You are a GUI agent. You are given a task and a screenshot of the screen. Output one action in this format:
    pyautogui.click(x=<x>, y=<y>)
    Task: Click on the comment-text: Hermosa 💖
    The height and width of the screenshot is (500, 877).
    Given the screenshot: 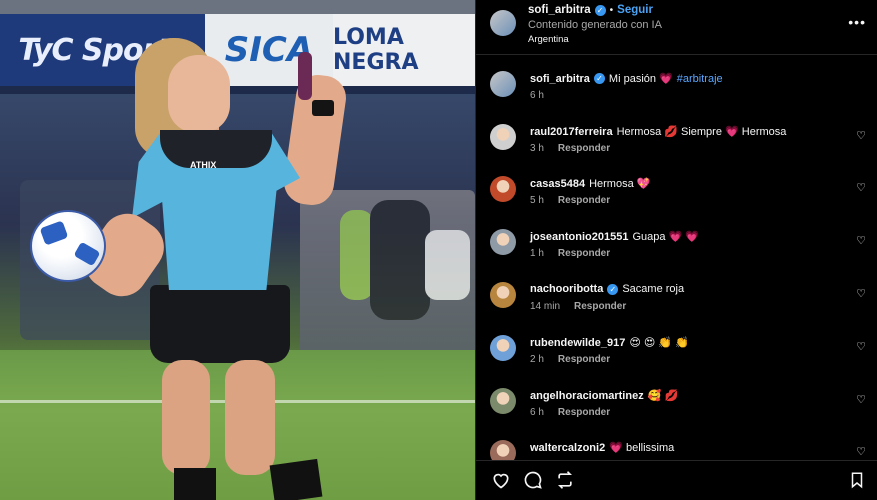 What is the action you would take?
    pyautogui.click(x=620, y=184)
    